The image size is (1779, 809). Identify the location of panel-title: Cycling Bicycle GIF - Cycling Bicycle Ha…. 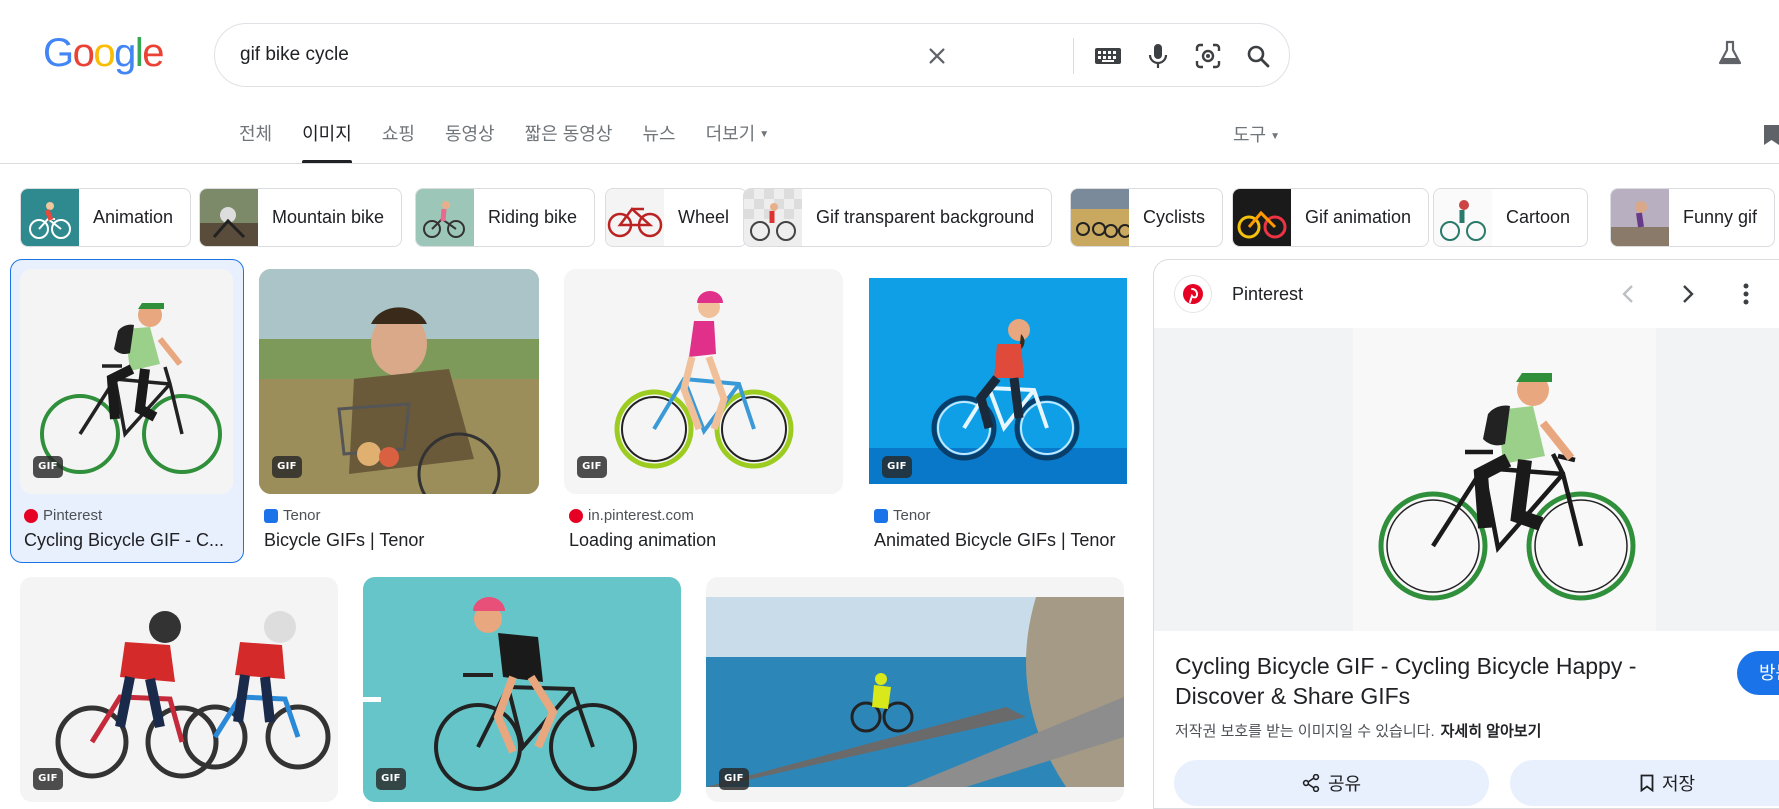
(1415, 681).